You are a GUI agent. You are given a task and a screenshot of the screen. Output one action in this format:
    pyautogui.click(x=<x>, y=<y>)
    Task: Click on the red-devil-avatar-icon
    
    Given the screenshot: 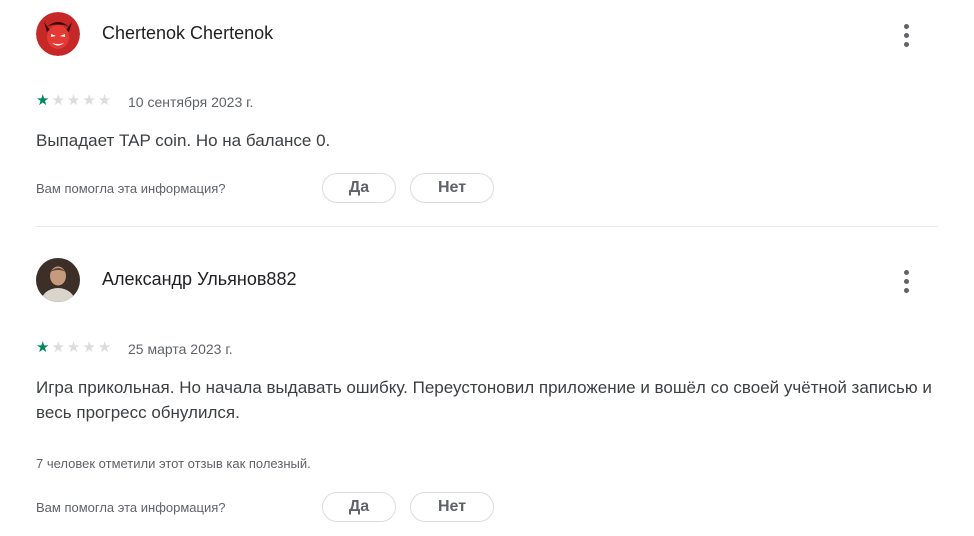 What is the action you would take?
    pyautogui.click(x=58, y=34)
    